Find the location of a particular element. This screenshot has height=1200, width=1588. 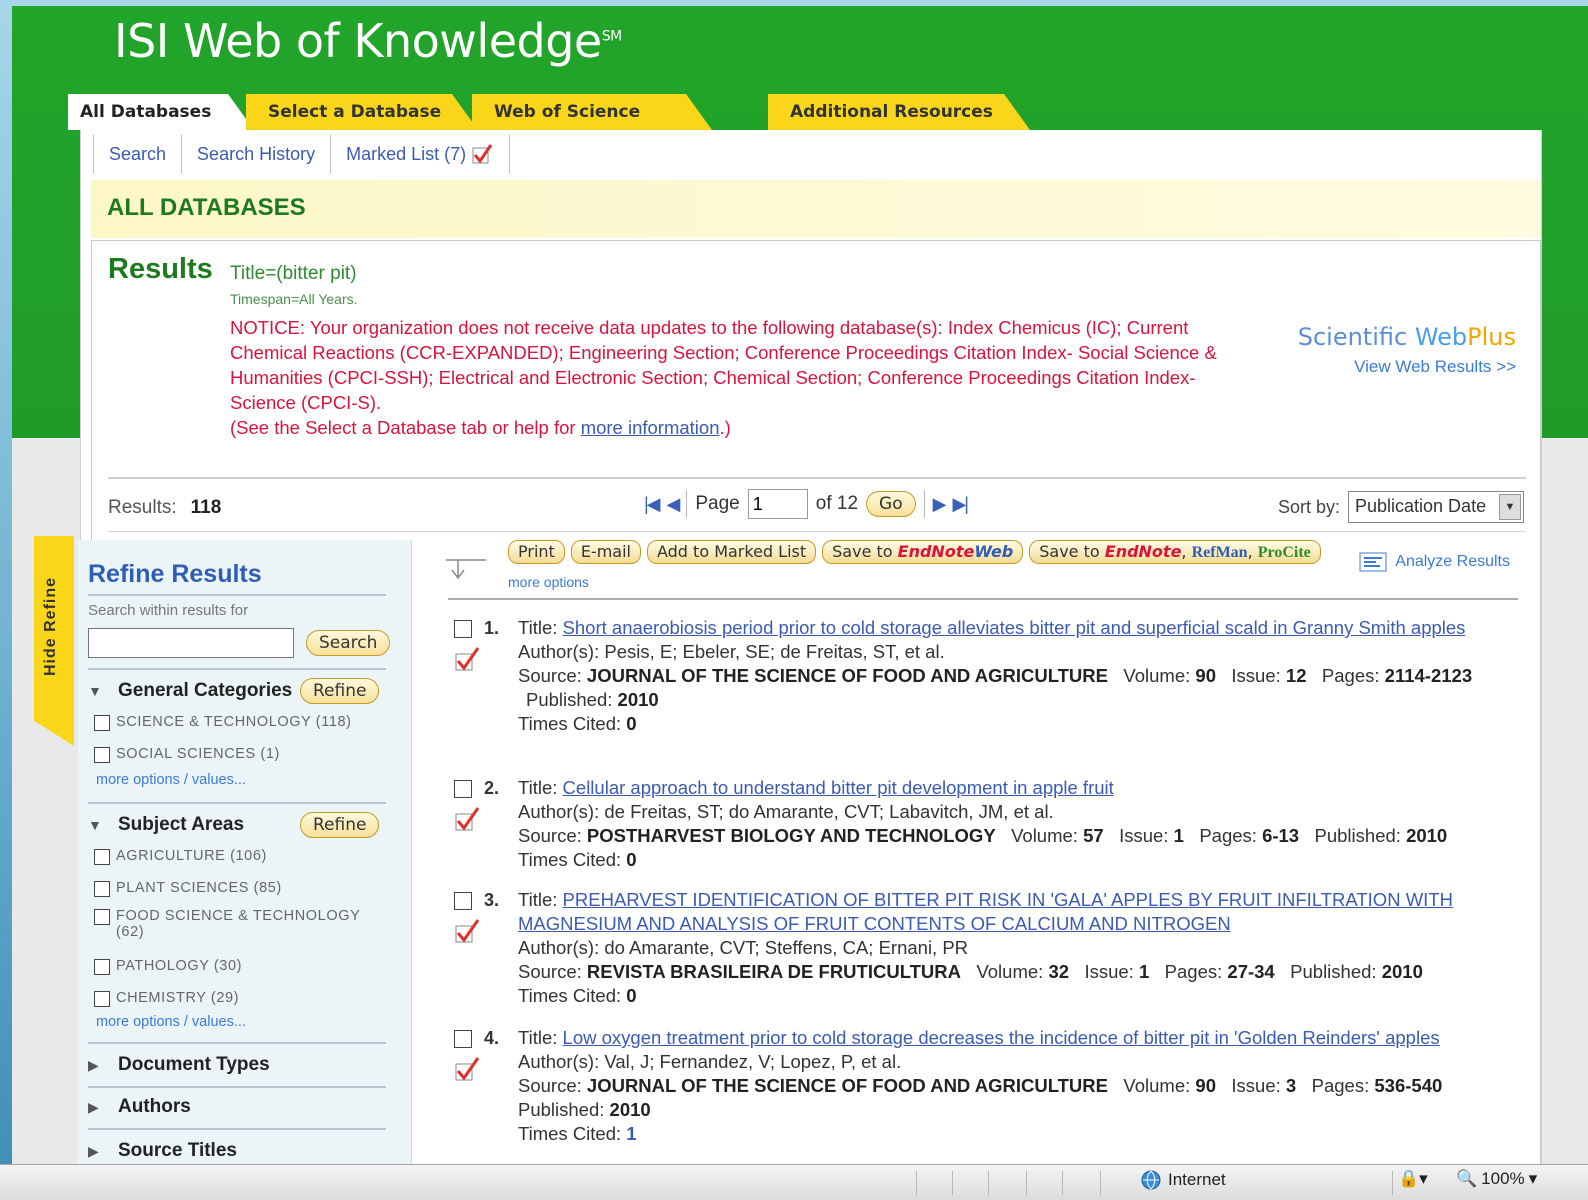

subject-option: FOOD SCIENCE & TECHNOLOGY (62) is located at coordinates (229, 924).